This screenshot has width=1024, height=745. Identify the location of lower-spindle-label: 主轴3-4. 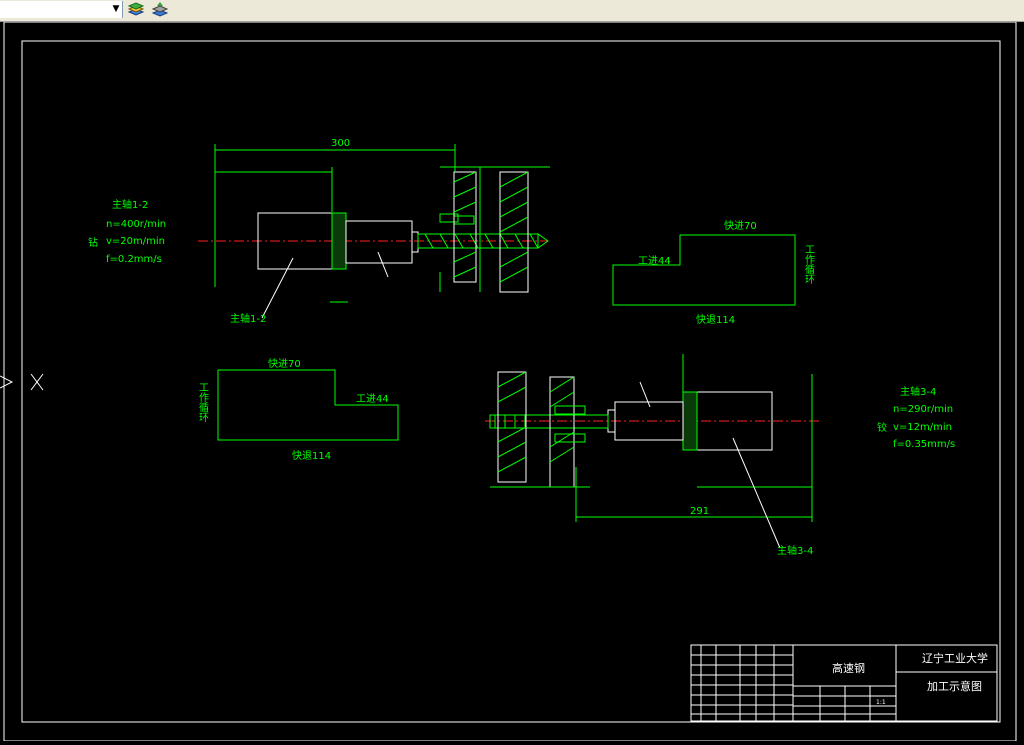
(795, 550).